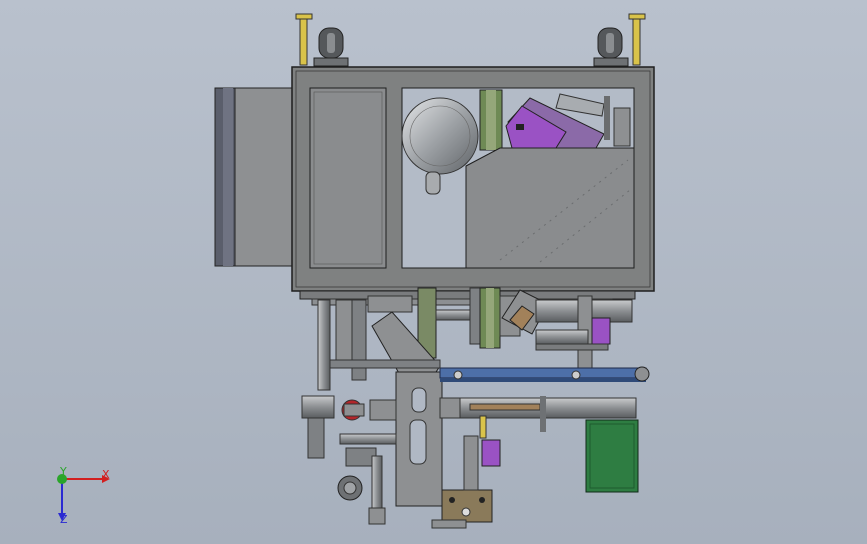 Image resolution: width=867 pixels, height=544 pixels. Describe the element at coordinates (83, 497) in the screenshot. I see `coordinate-triad` at that location.